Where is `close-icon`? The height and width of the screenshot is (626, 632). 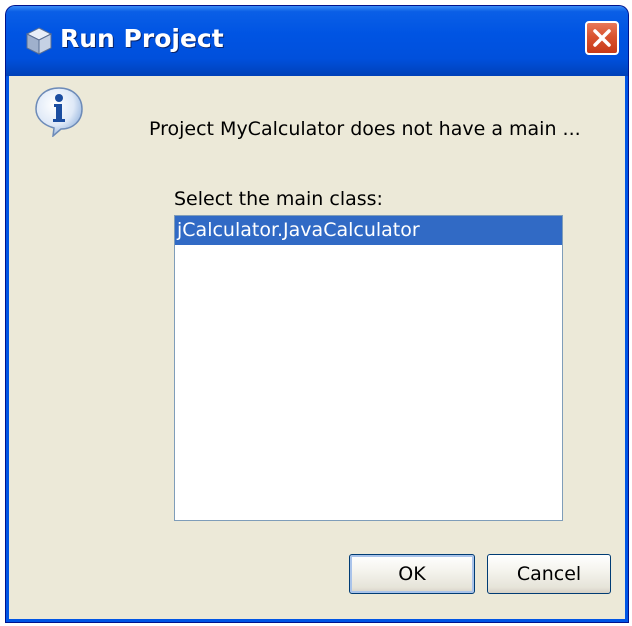 close-icon is located at coordinates (602, 38).